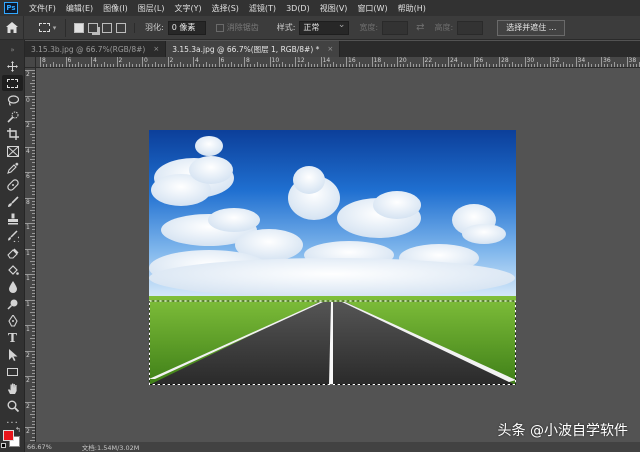  I want to click on horizontal-ruler: 8 6 4 2 0 2 4 6 8 10 12 14 16 18 20 22 24 26 28 30 32 34 36 38, so click(338, 62).